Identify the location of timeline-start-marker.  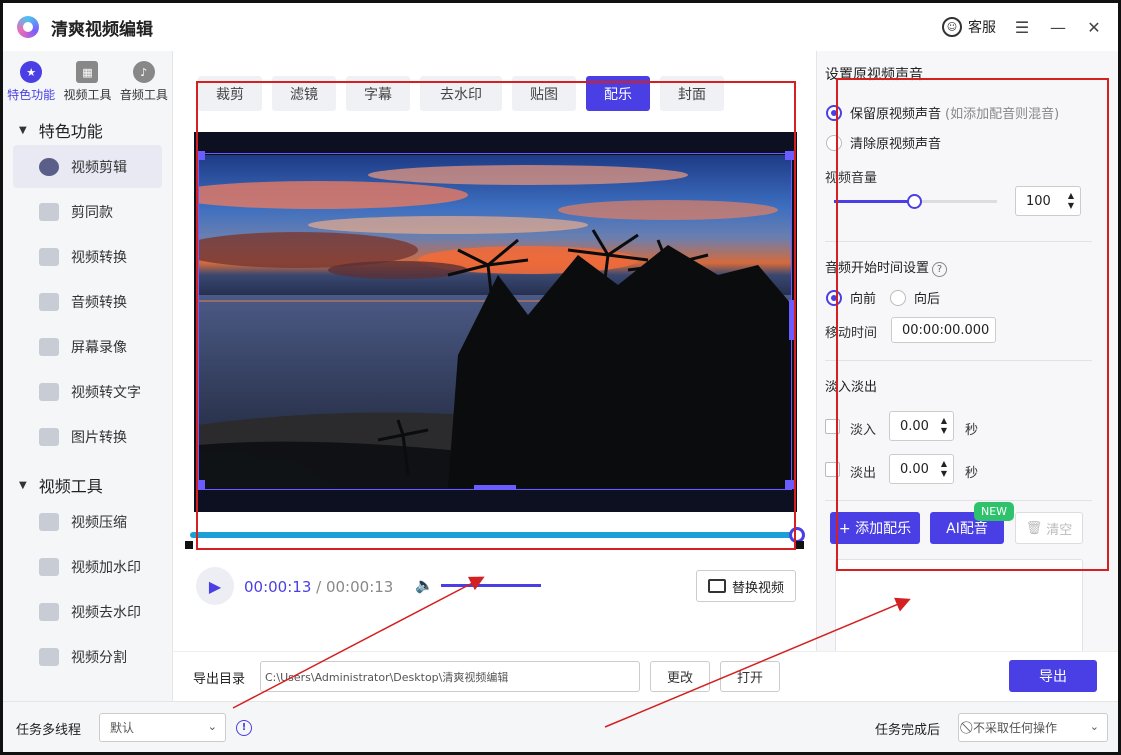
(189, 545).